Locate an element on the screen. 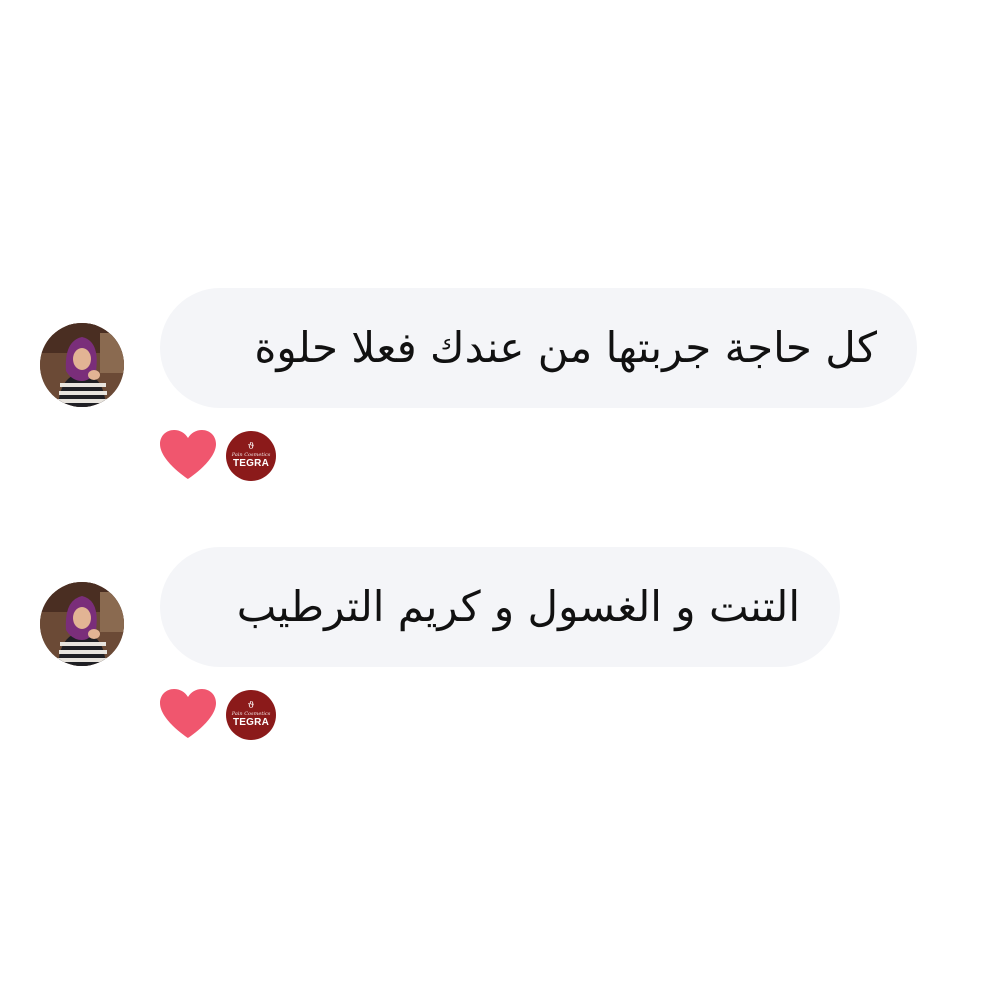  comment-bubble: التنت و الغسول و كريم الترطيب is located at coordinates (500, 607).